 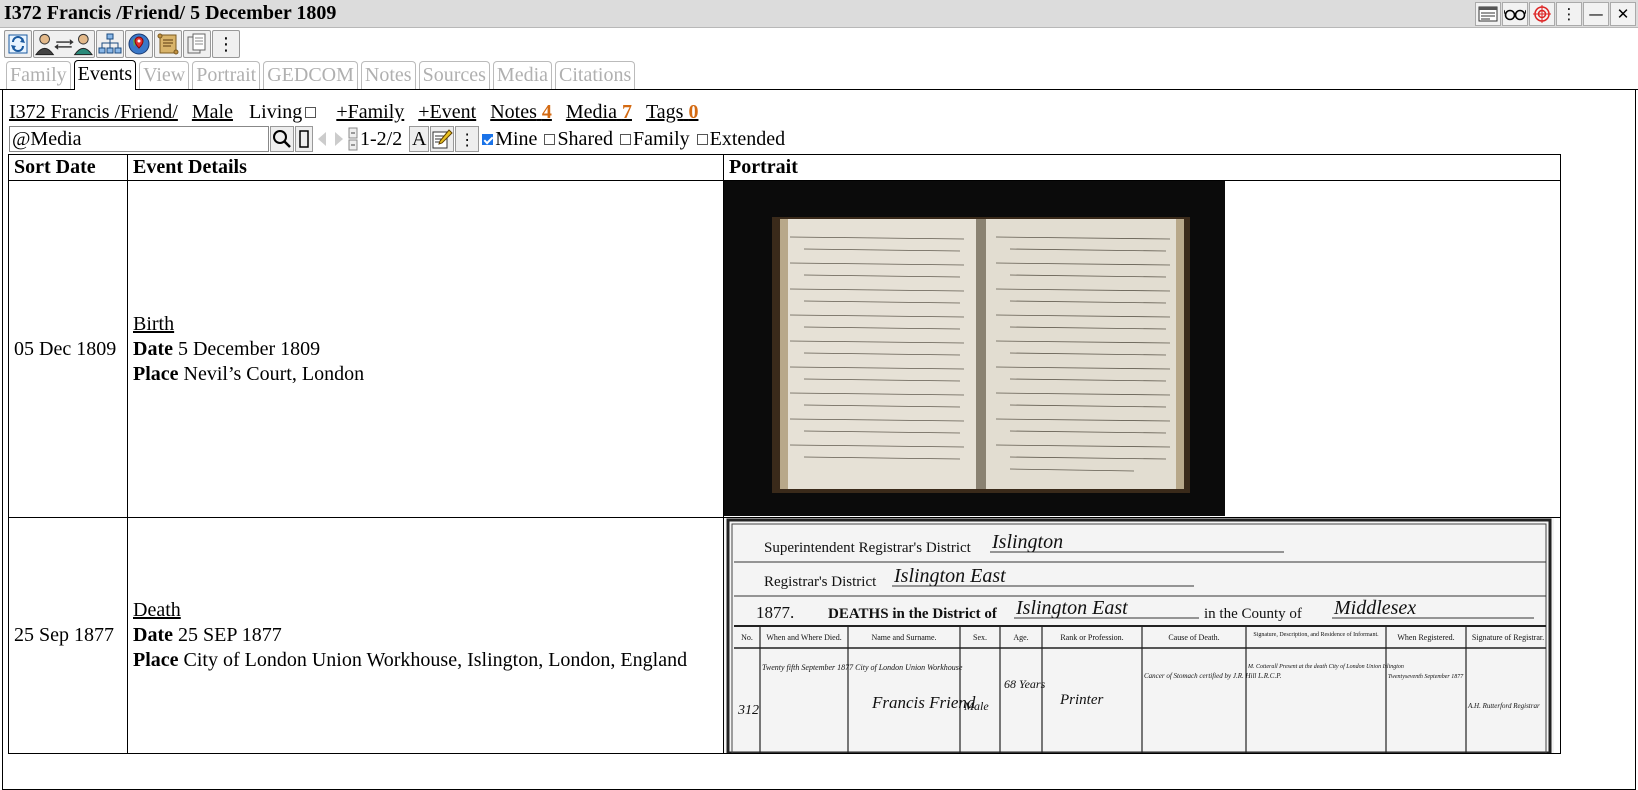 What do you see at coordinates (467, 139) in the screenshot?
I see `filter-kebab-icon: ⋮` at bounding box center [467, 139].